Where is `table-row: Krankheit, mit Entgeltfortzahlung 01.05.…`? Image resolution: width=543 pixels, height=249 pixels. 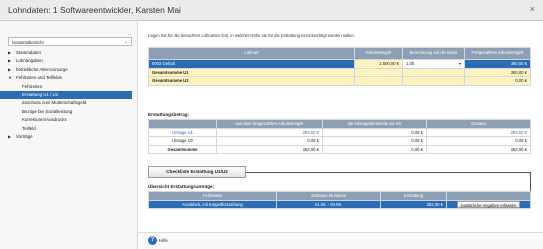
table-row: Krankheit, mit Entgeltfortzahlung 01.05.… is located at coordinates (339, 204).